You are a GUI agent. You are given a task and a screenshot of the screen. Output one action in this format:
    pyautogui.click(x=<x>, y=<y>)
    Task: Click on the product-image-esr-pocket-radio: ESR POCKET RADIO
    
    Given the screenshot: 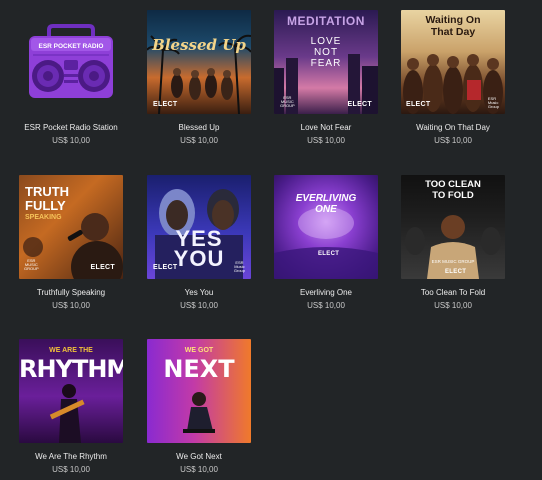 What is the action you would take?
    pyautogui.click(x=71, y=62)
    